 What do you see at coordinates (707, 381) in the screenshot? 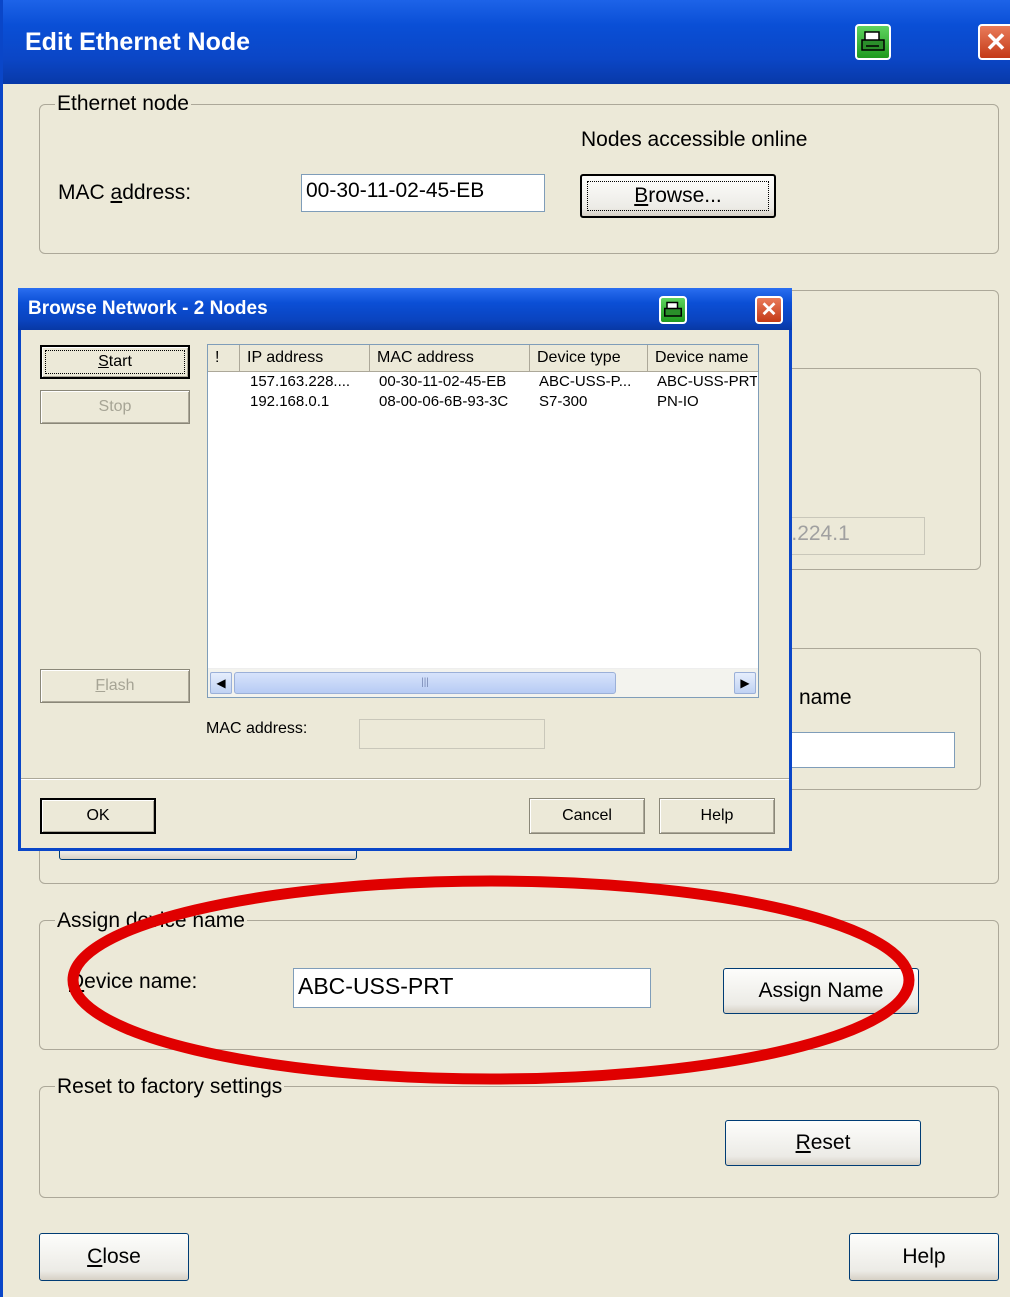
I see `cell-name: ABC-USS-PRT` at bounding box center [707, 381].